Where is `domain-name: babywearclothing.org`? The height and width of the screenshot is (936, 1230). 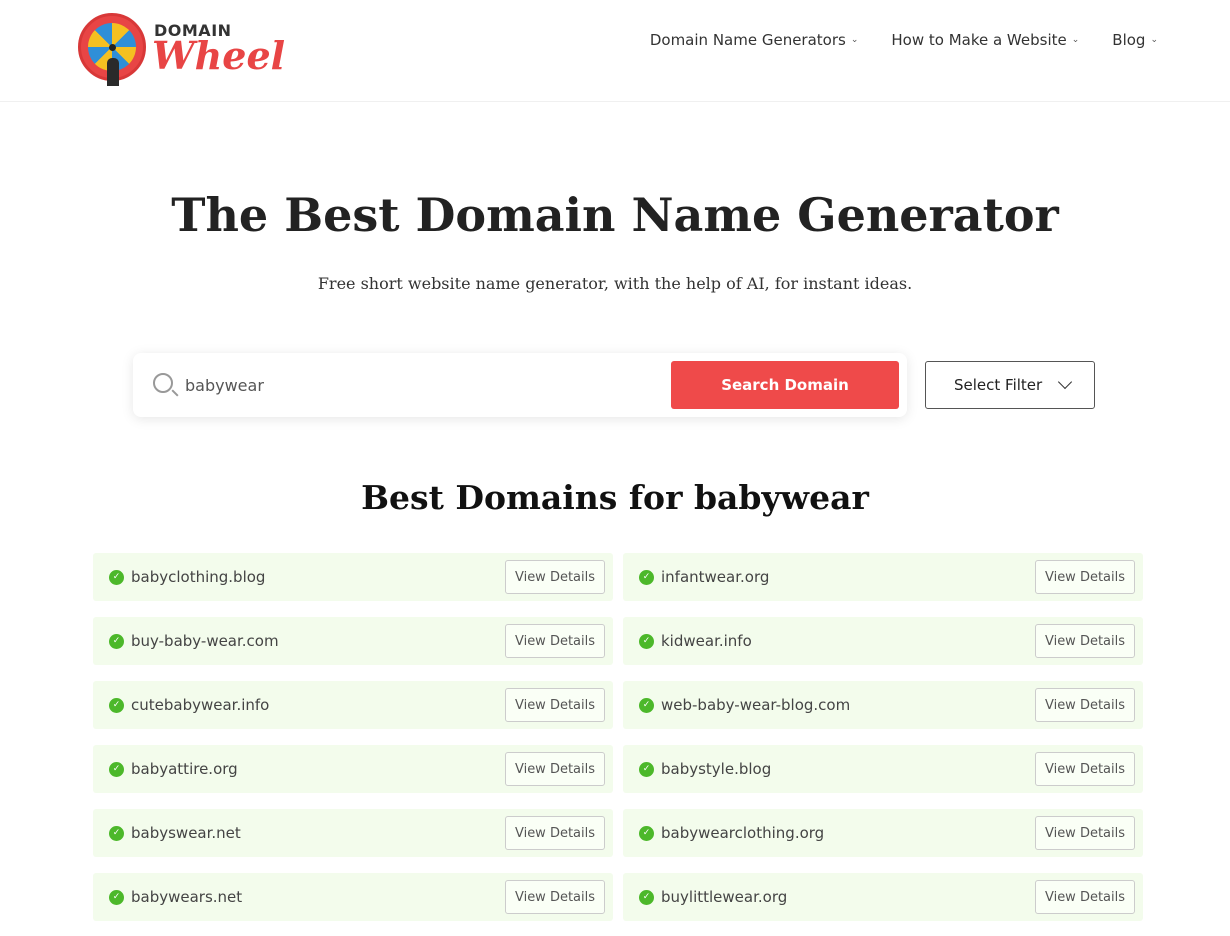 domain-name: babywearclothing.org is located at coordinates (743, 833).